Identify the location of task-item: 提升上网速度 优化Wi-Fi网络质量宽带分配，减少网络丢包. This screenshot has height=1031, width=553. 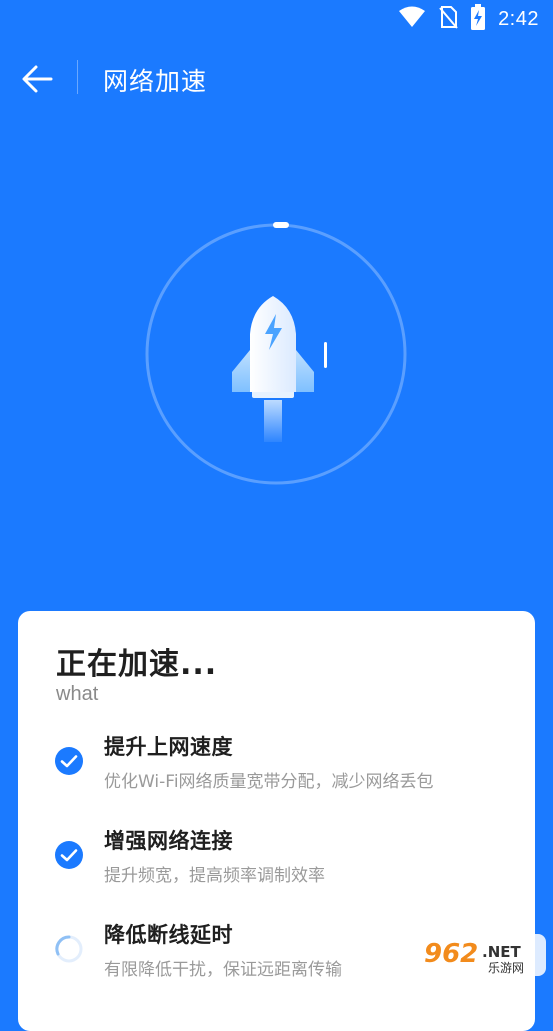
(284, 766).